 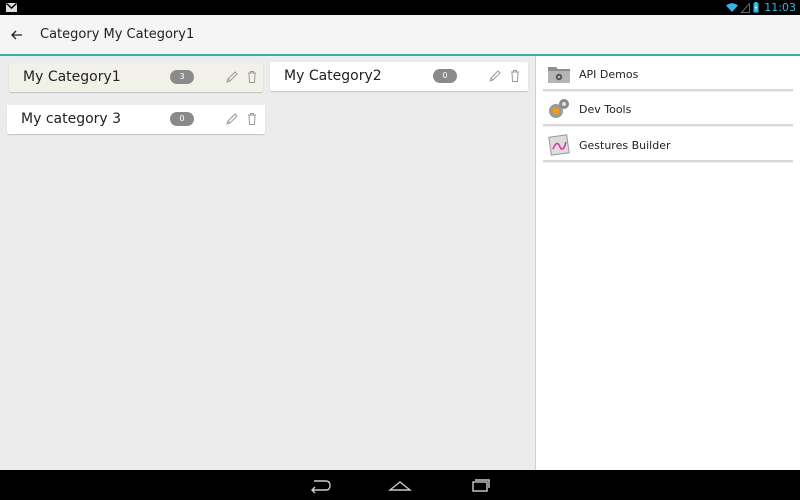 I want to click on back-button, so click(x=17, y=34).